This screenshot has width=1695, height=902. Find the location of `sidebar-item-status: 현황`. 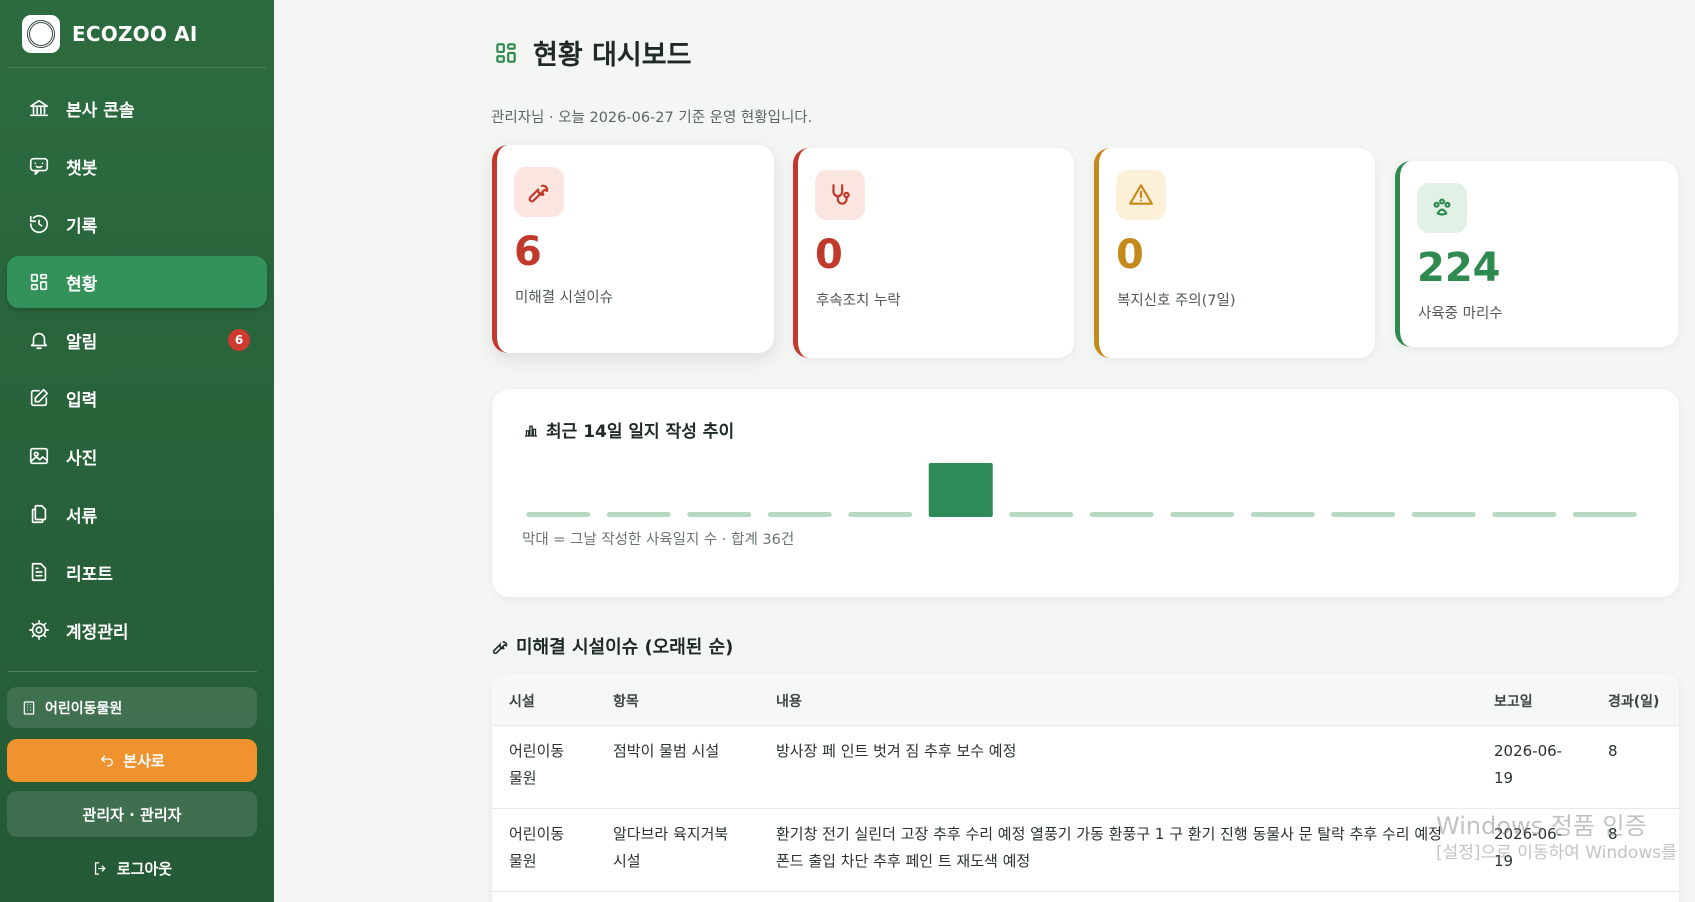

sidebar-item-status: 현황 is located at coordinates (137, 282).